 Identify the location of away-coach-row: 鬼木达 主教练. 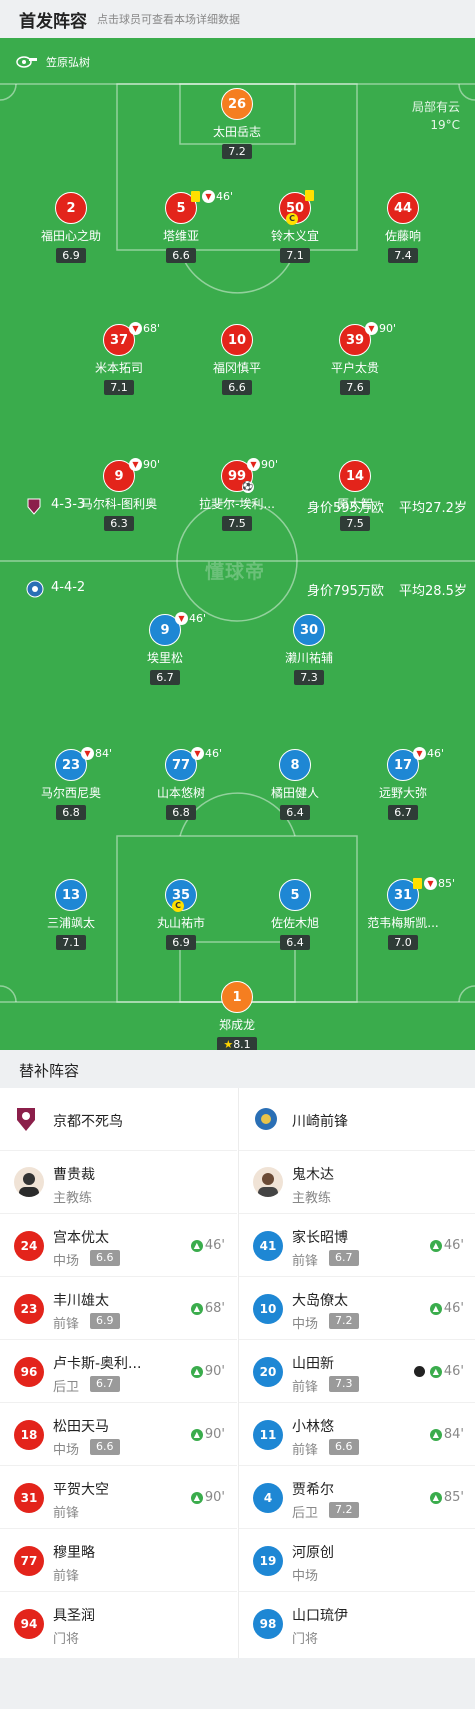
(357, 1182).